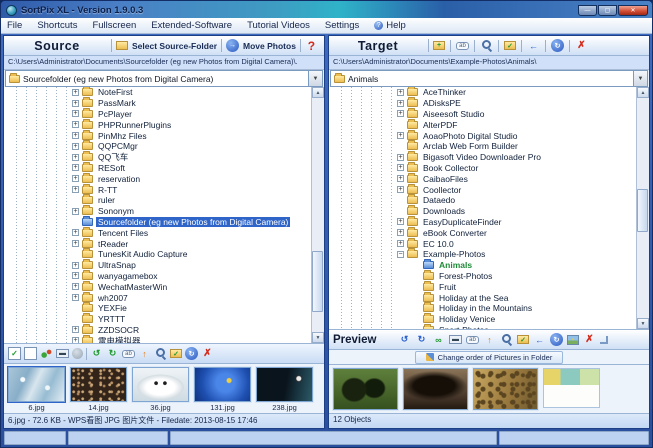 Image resolution: width=653 pixels, height=448 pixels. Describe the element at coordinates (589, 339) in the screenshot. I see `delete-icon: ✗` at that location.